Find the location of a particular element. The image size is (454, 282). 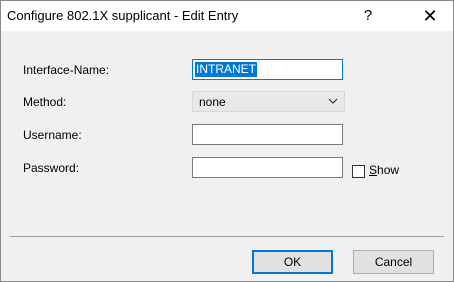

interface-name-label: Interface-Name: is located at coordinates (66, 70).